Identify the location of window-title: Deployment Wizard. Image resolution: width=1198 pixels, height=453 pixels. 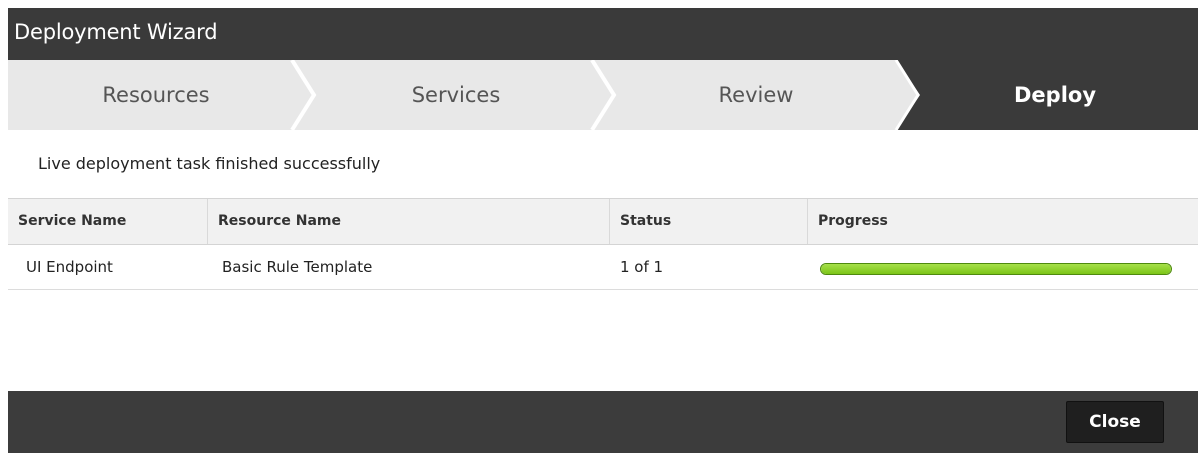
(116, 32).